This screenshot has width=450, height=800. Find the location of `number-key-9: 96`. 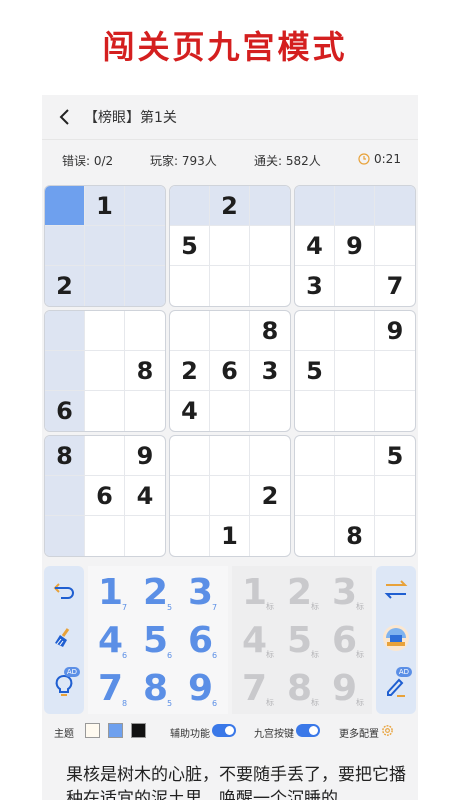

number-key-9: 96 is located at coordinates (204, 689).